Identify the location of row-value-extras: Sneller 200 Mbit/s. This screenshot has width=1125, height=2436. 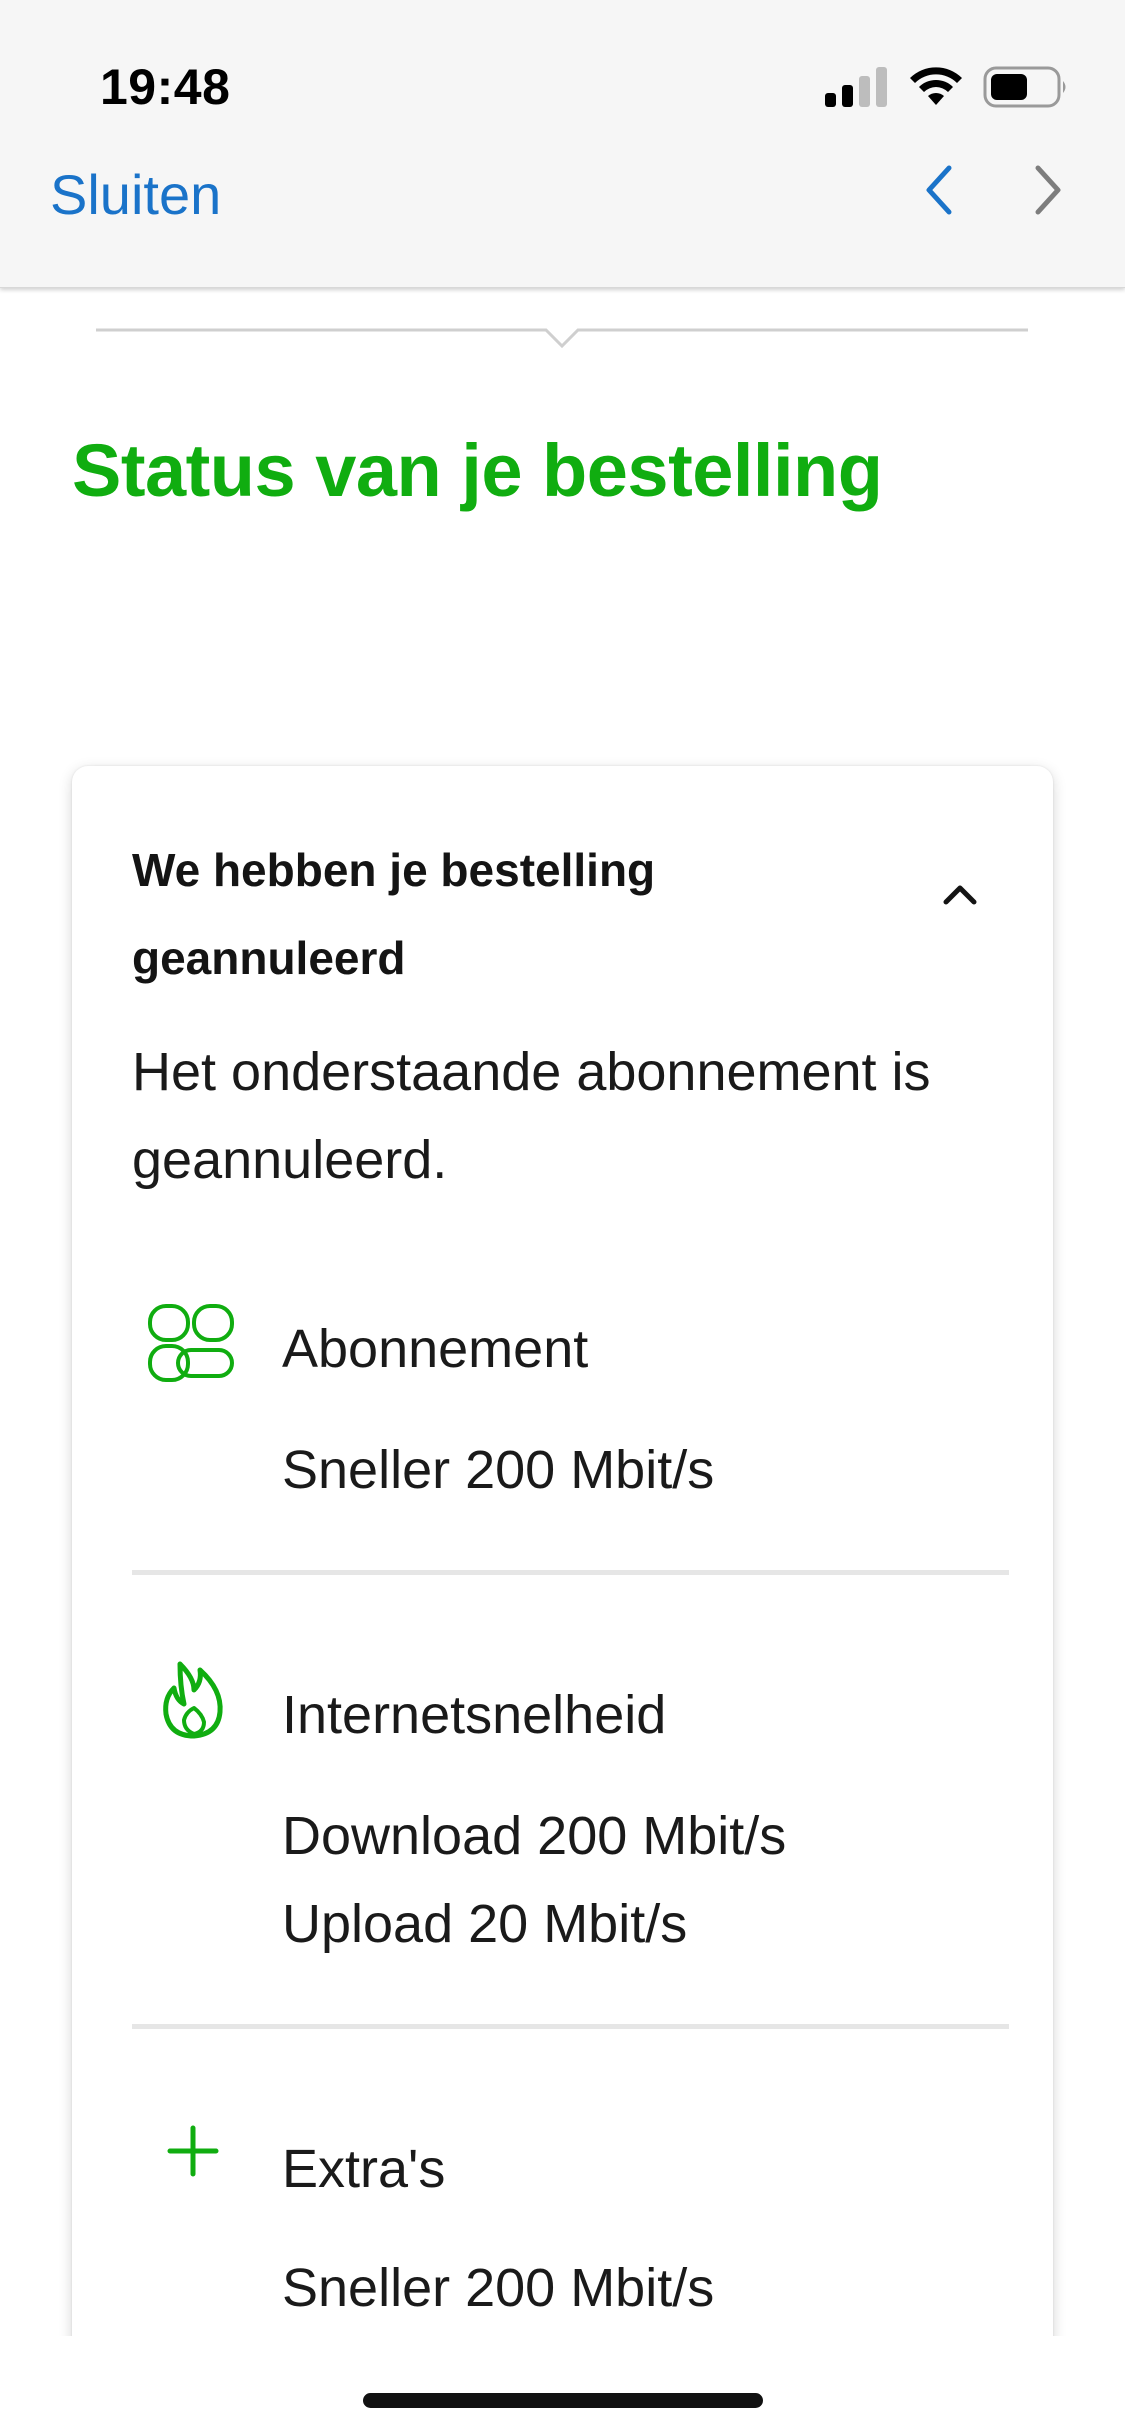
(498, 2288).